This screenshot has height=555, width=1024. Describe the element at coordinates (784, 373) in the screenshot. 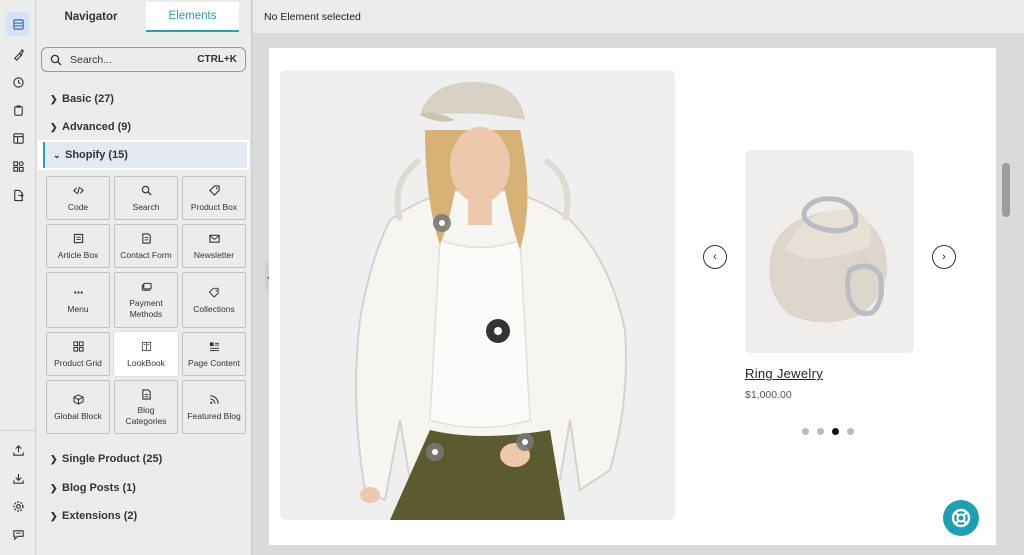

I see `product-title-link: Ring Jewelry` at that location.